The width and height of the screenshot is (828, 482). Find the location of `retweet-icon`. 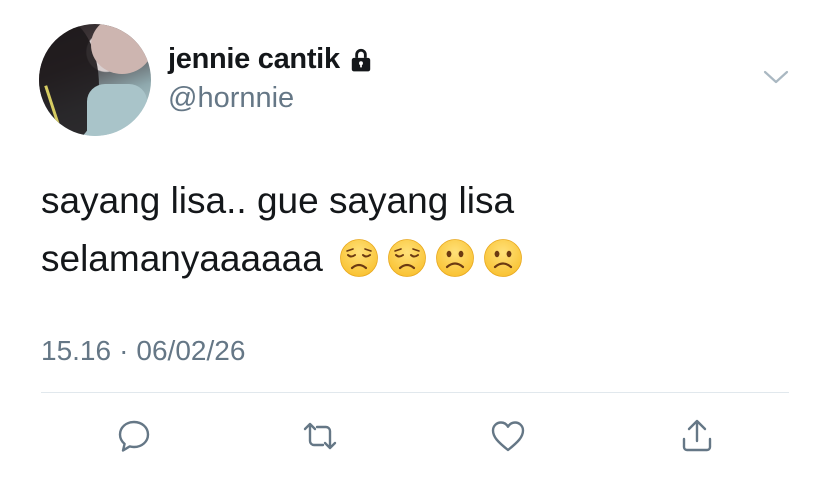

retweet-icon is located at coordinates (320, 436).